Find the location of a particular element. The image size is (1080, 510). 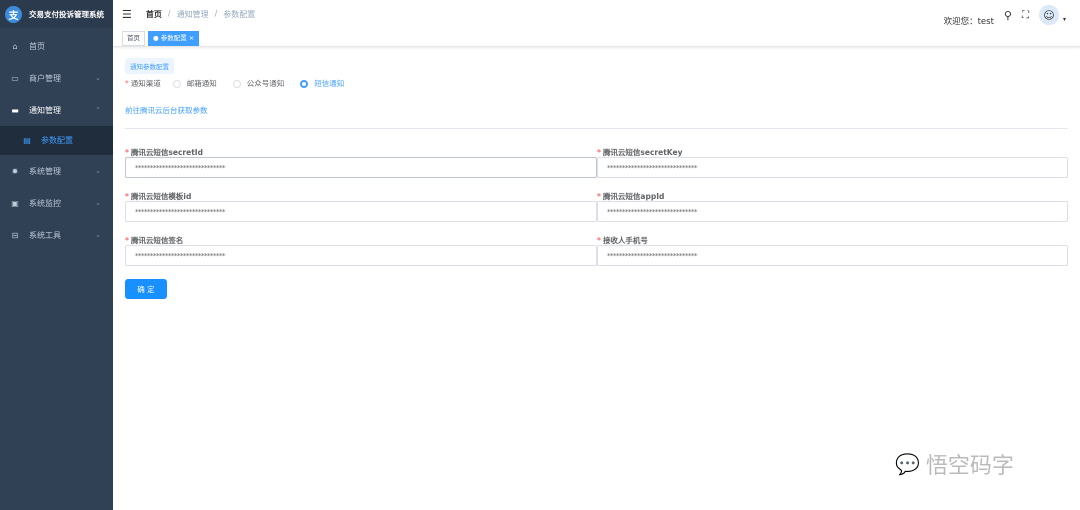

document-icon: ▤ is located at coordinates (27, 140).